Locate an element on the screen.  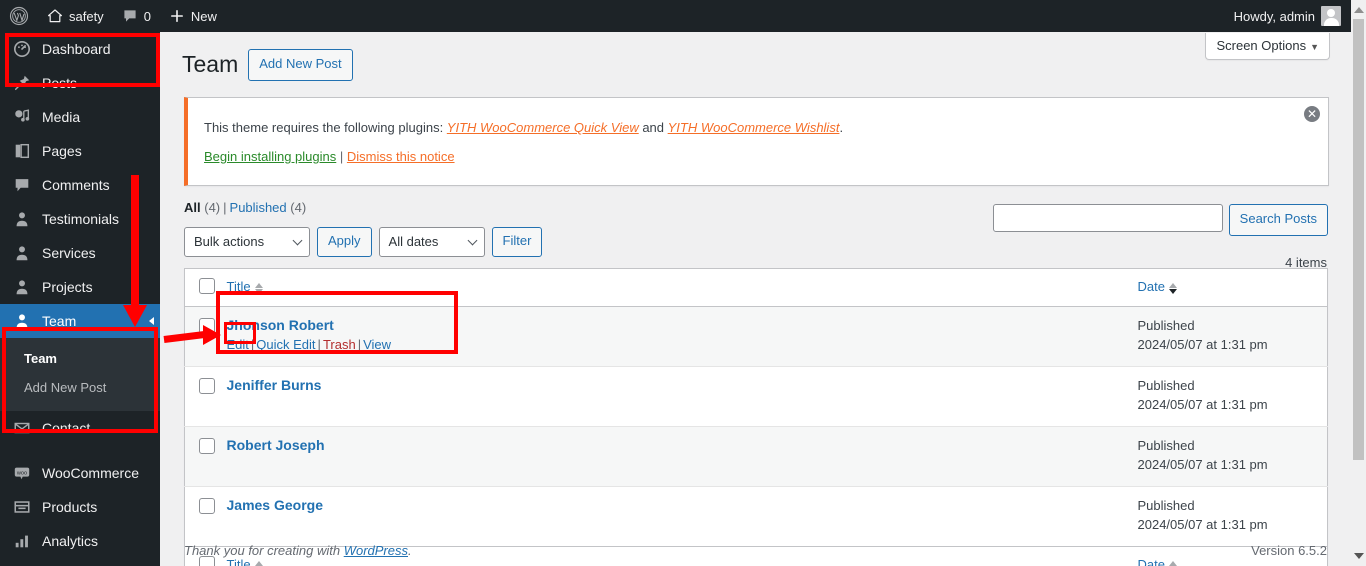
new-content-button: New is located at coordinates (193, 16).